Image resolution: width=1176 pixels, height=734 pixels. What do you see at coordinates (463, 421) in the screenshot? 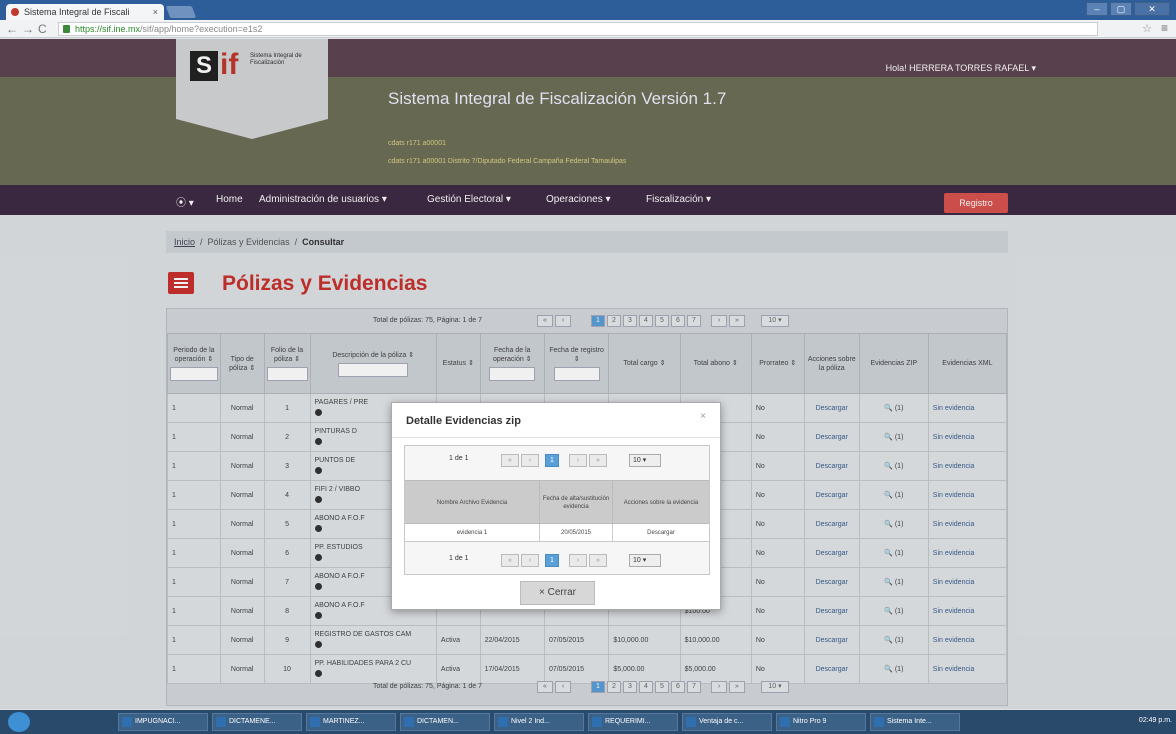
I see `modal-title: Detalle Evidencias zip` at bounding box center [463, 421].